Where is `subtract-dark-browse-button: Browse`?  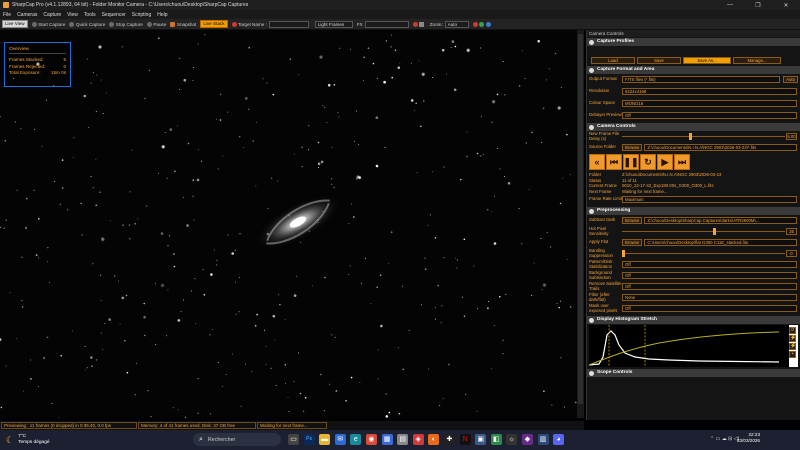
subtract-dark-browse-button: Browse is located at coordinates (632, 220).